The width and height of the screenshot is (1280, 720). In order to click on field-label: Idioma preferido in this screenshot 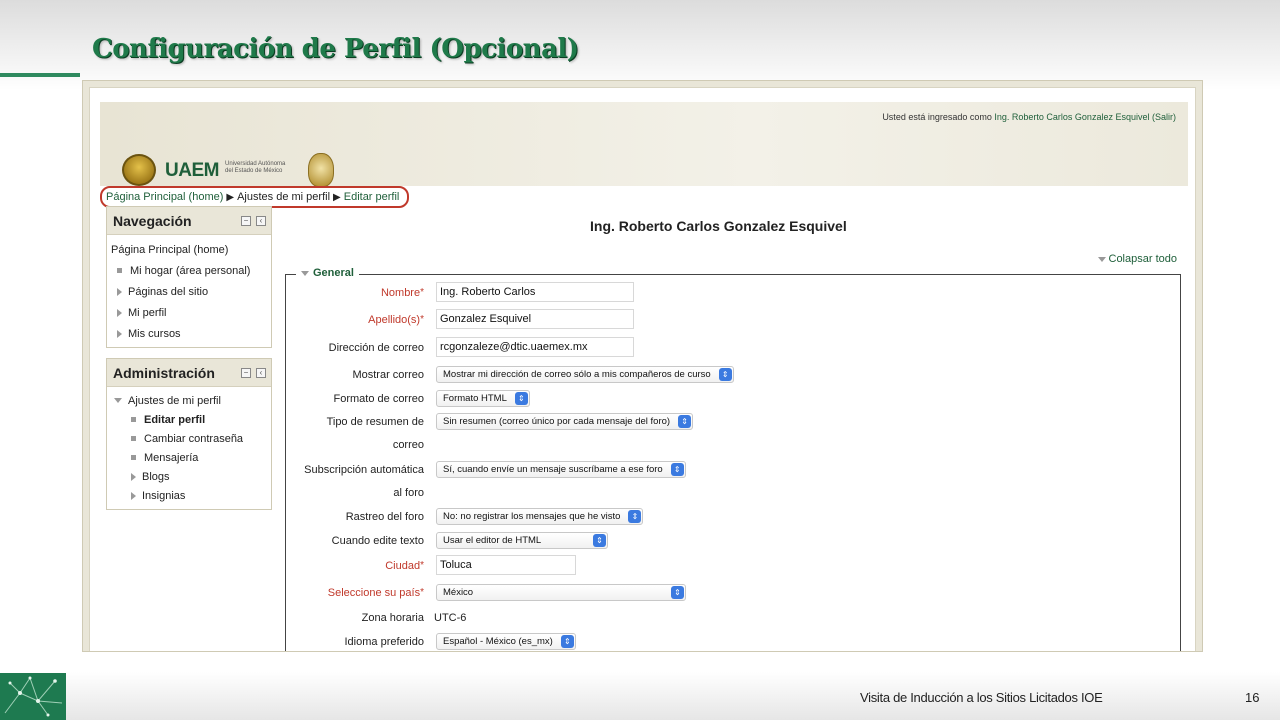, I will do `click(384, 642)`.